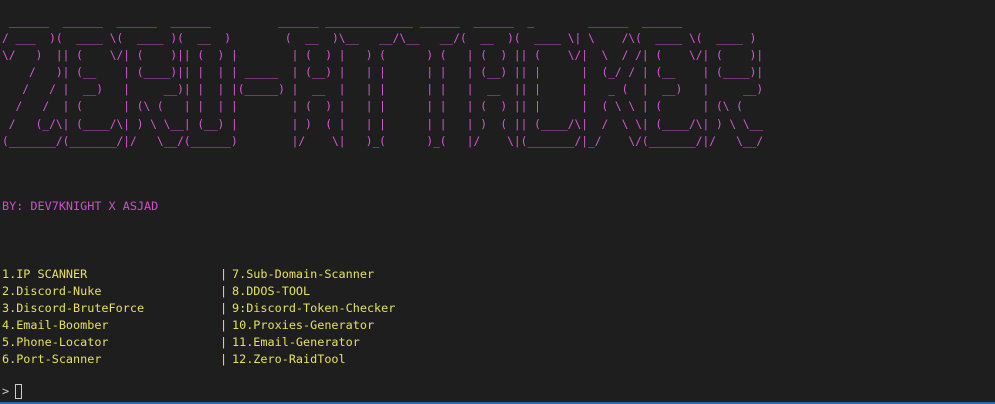 The image size is (995, 404). What do you see at coordinates (6, 391) in the screenshot?
I see `prompt-symbol: >` at bounding box center [6, 391].